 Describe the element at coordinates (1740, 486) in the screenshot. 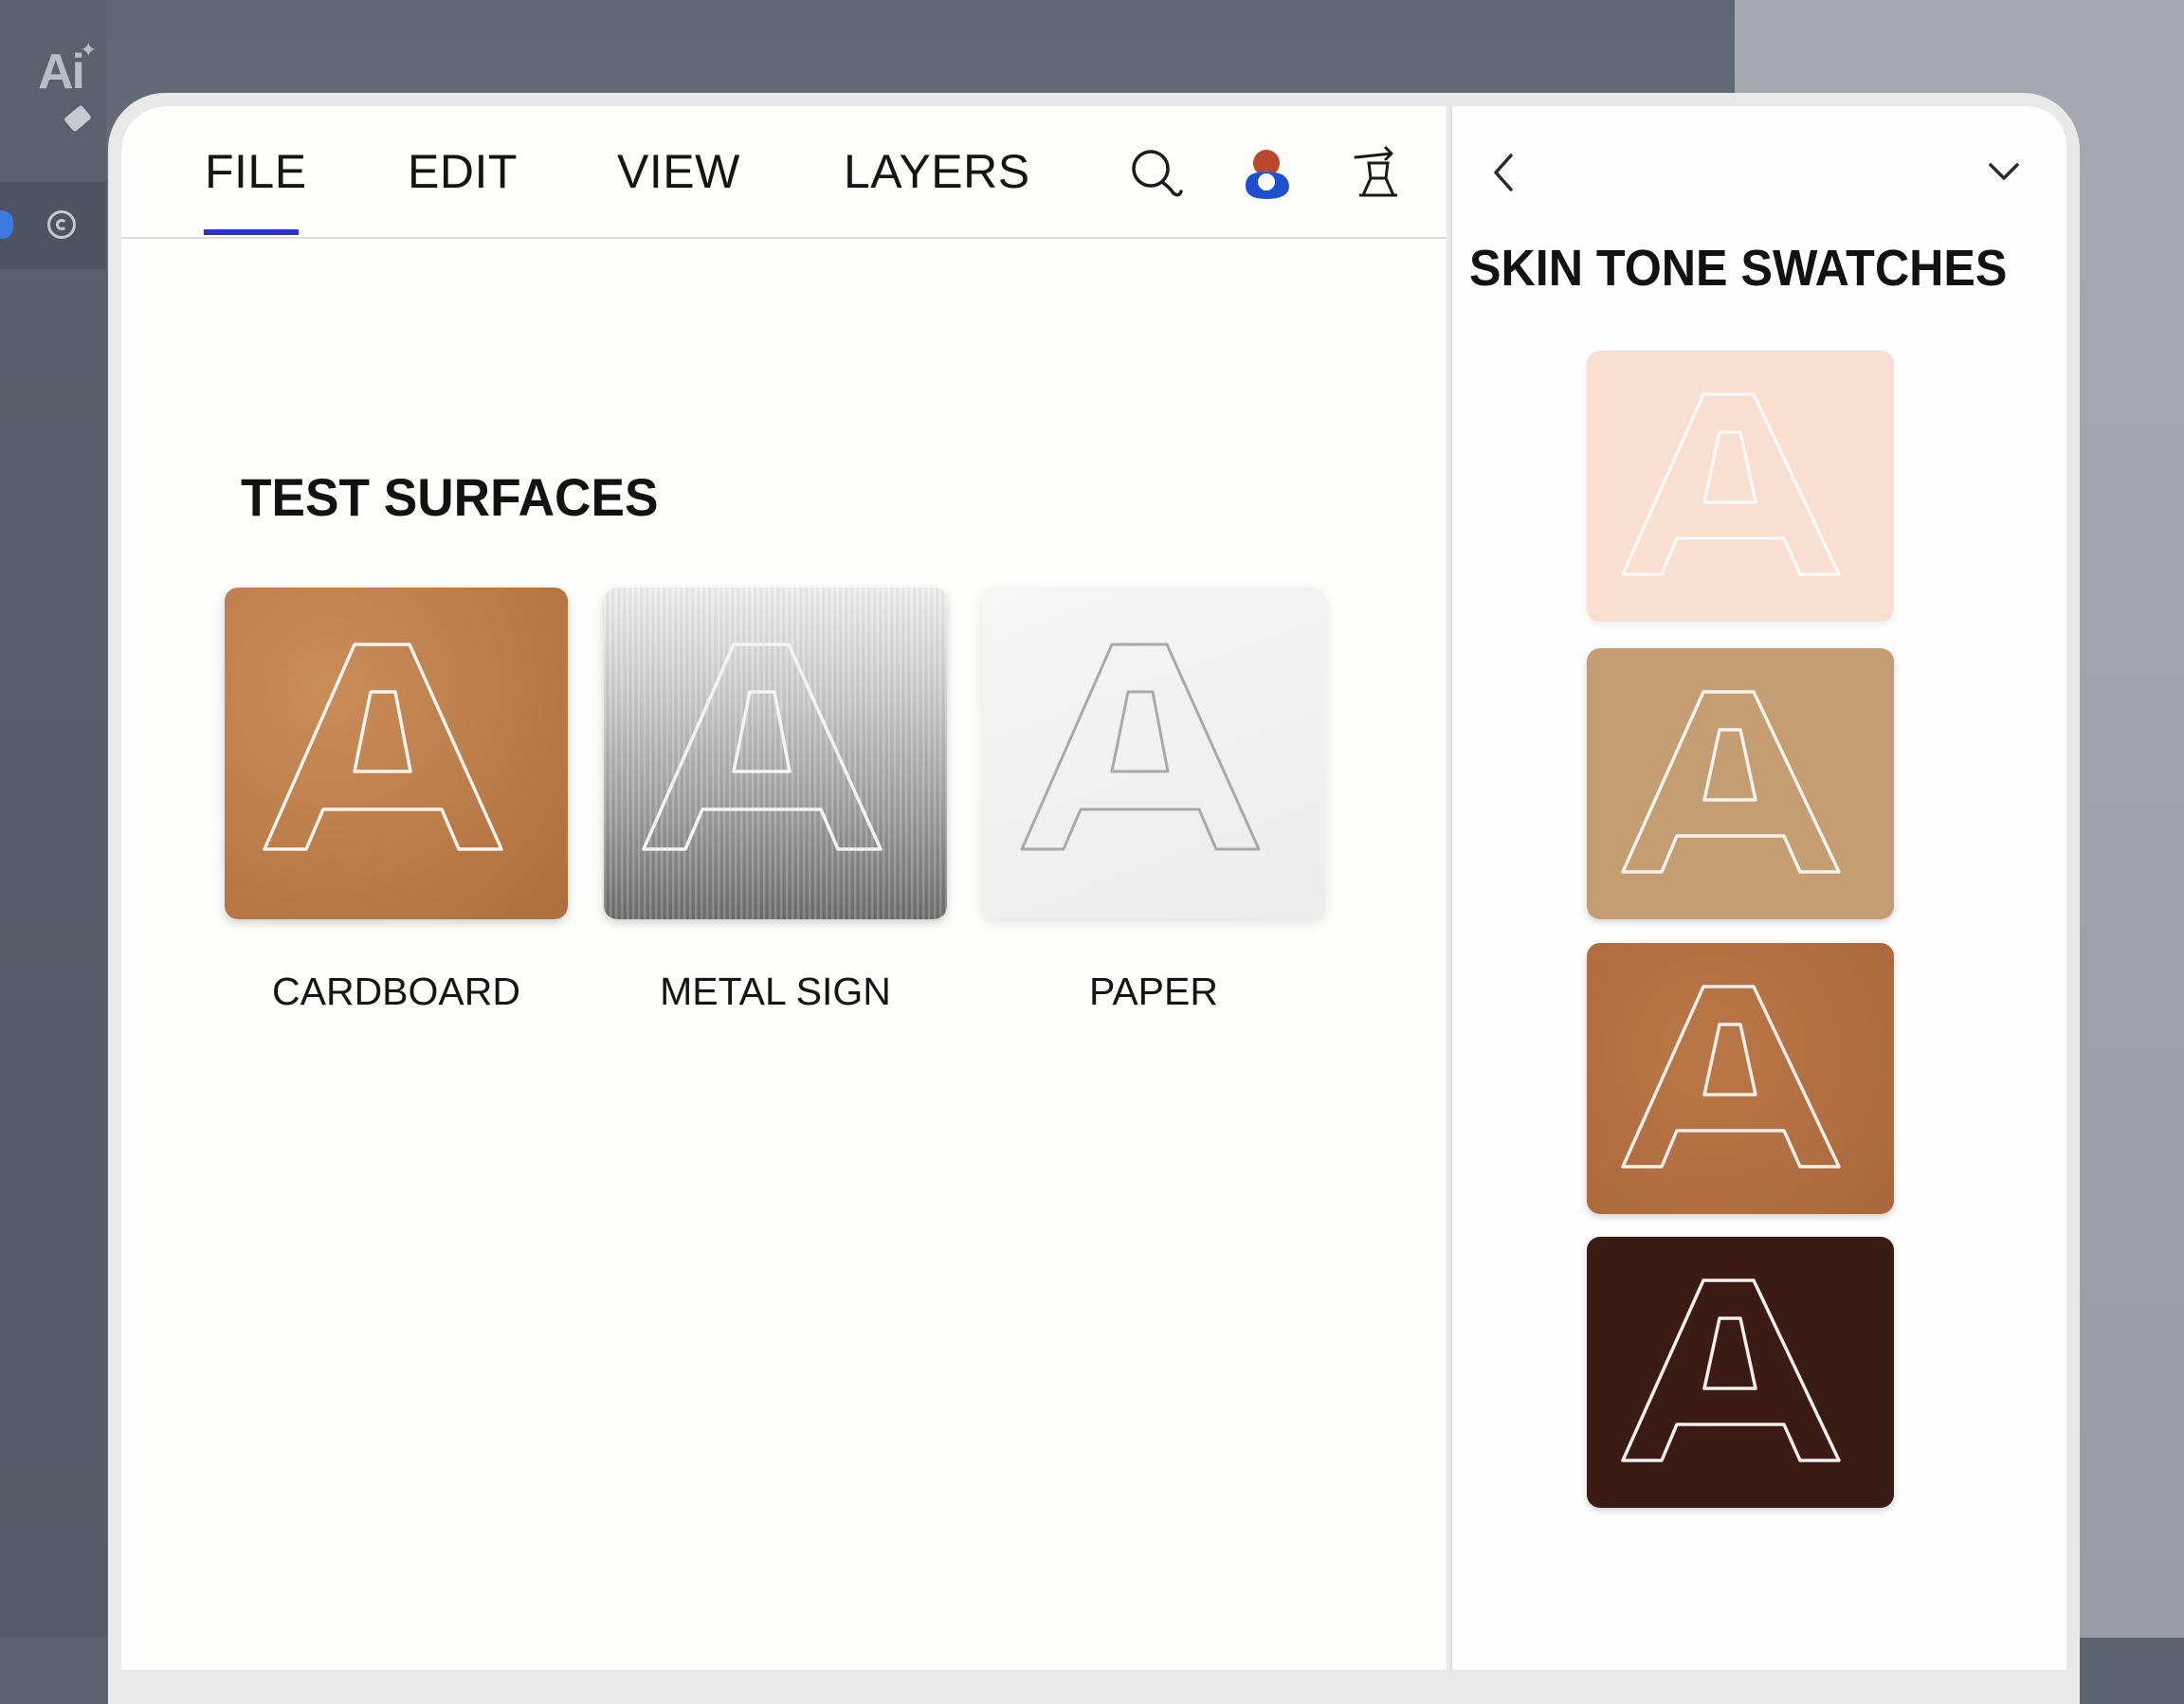

I see `skin-tone-swatch-light` at that location.